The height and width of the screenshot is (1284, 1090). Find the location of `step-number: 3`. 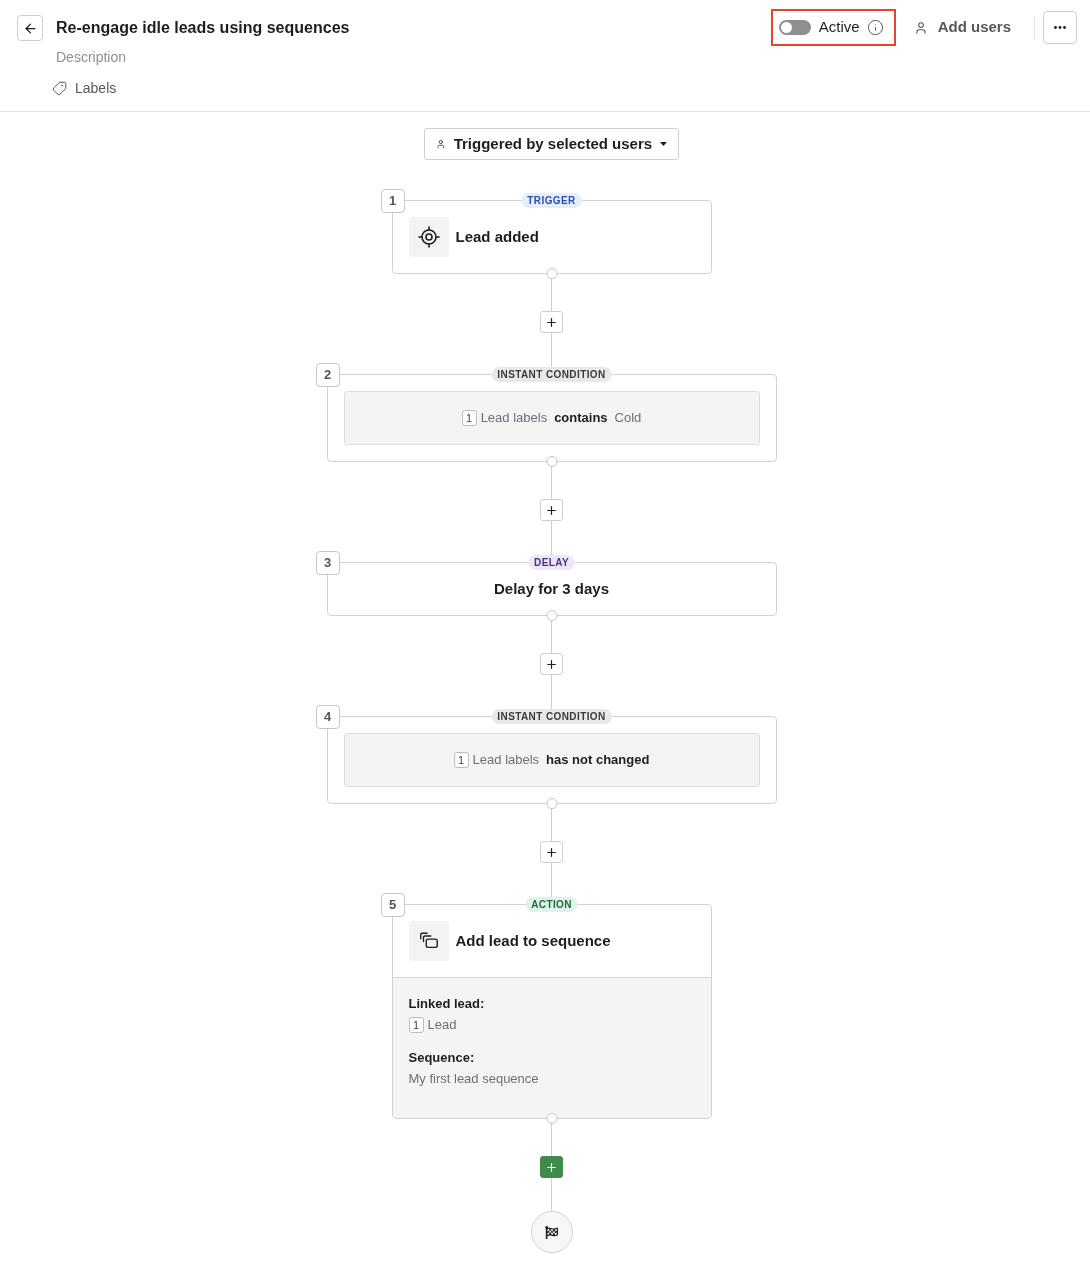

step-number: 3 is located at coordinates (327, 563).